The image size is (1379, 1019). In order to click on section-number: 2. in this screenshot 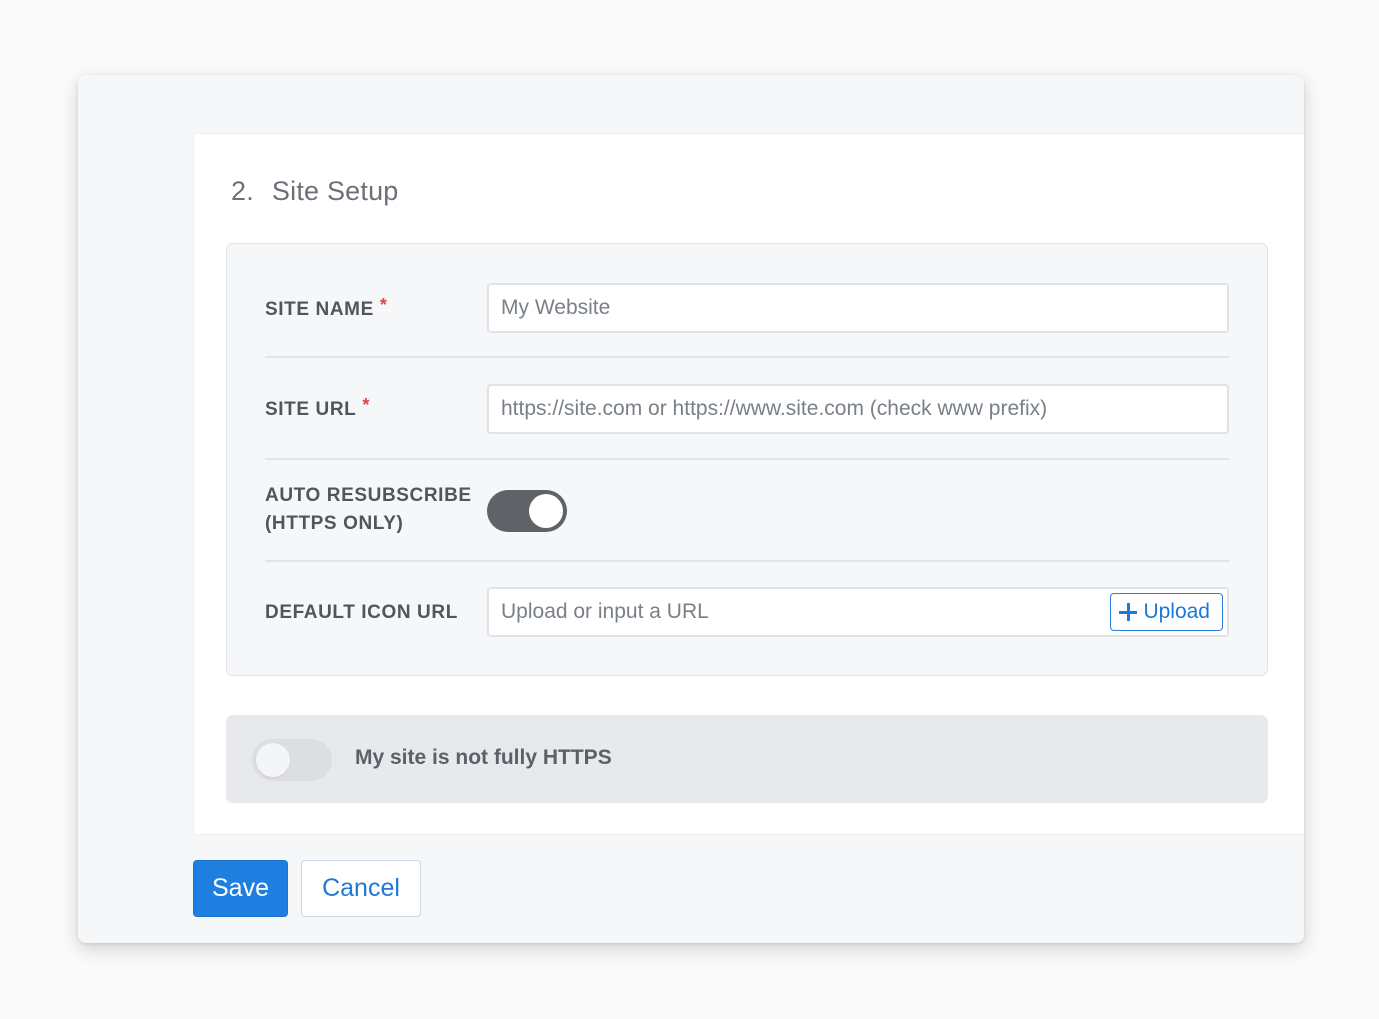, I will do `click(242, 191)`.